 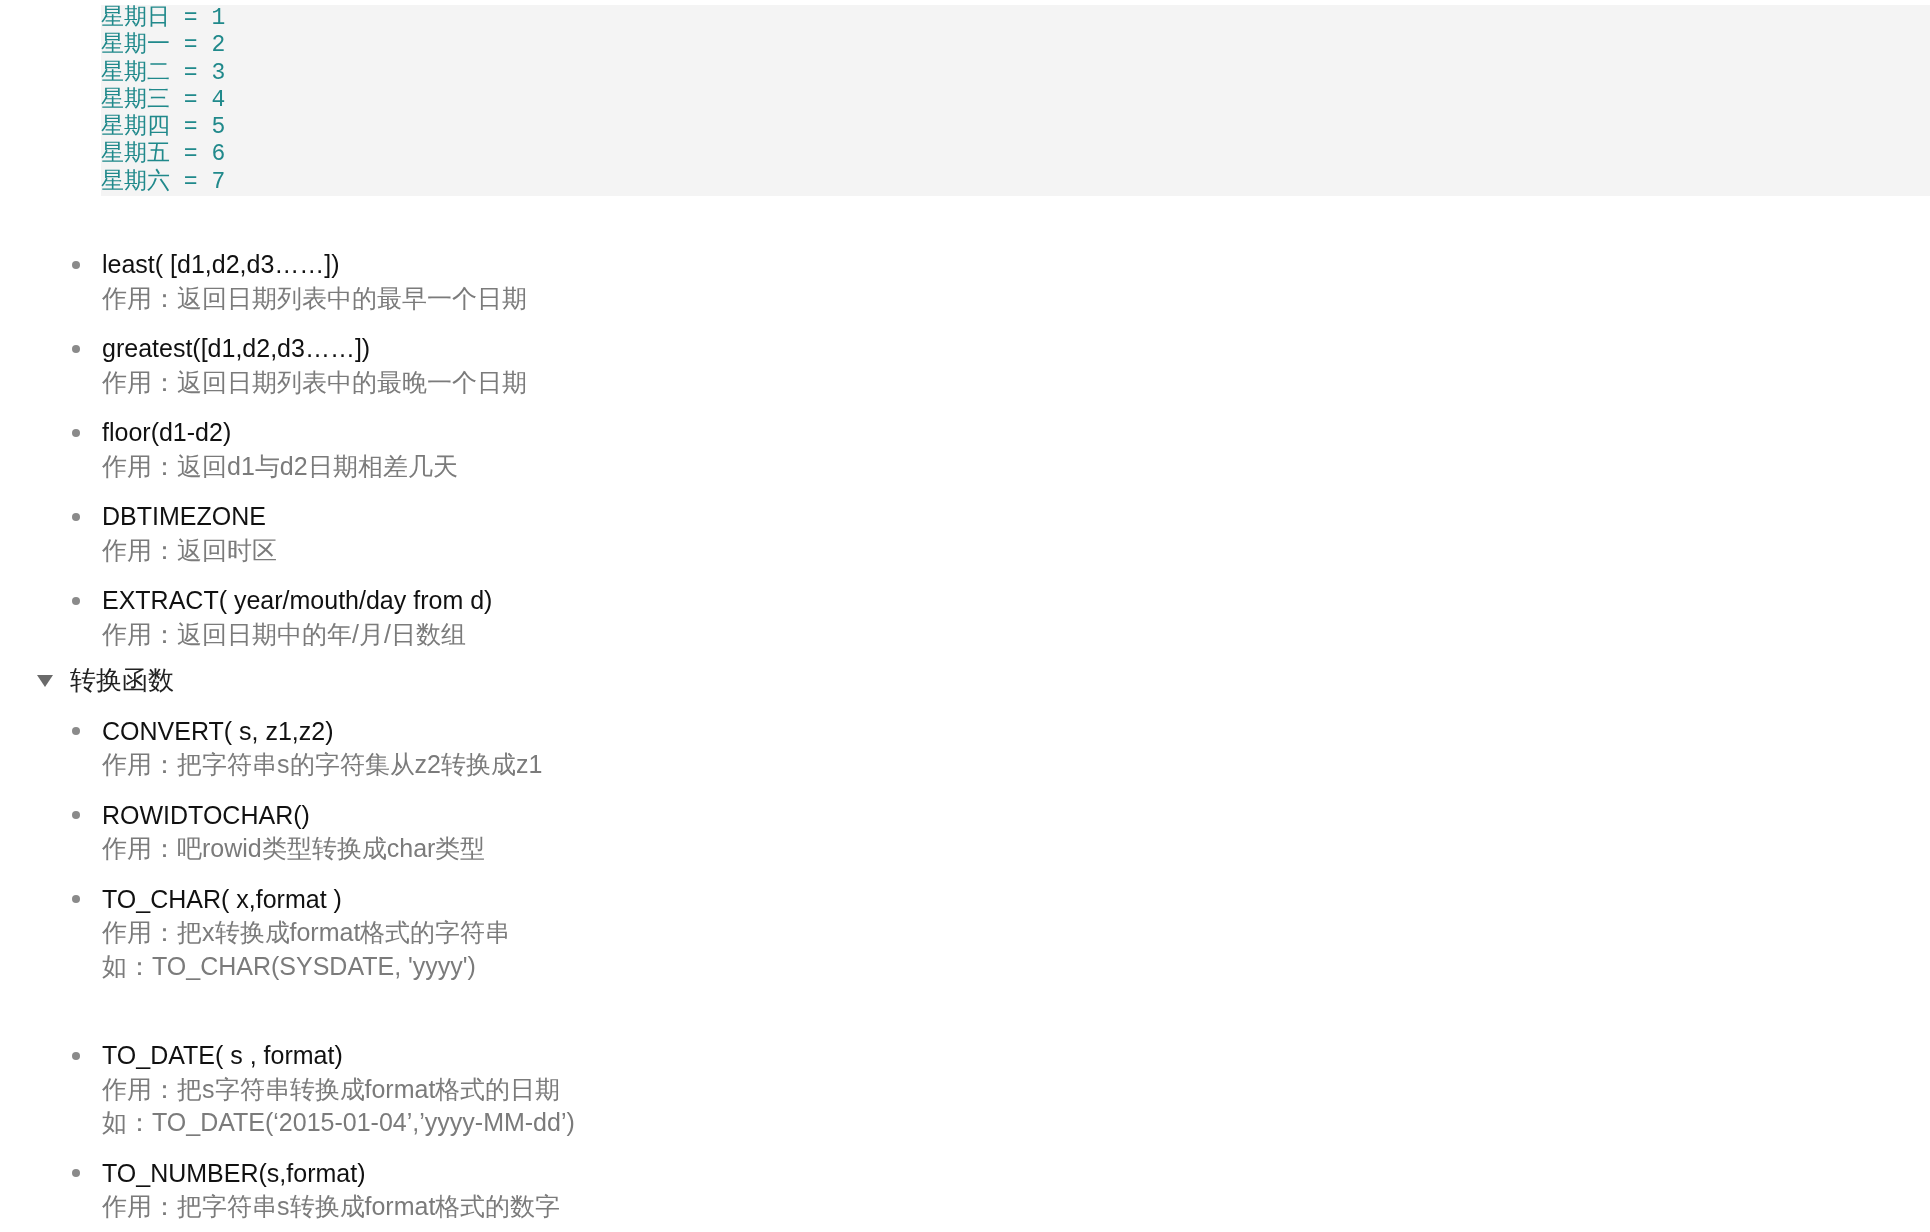 I want to click on function-name: ROWIDTOCHAR(), so click(x=206, y=815).